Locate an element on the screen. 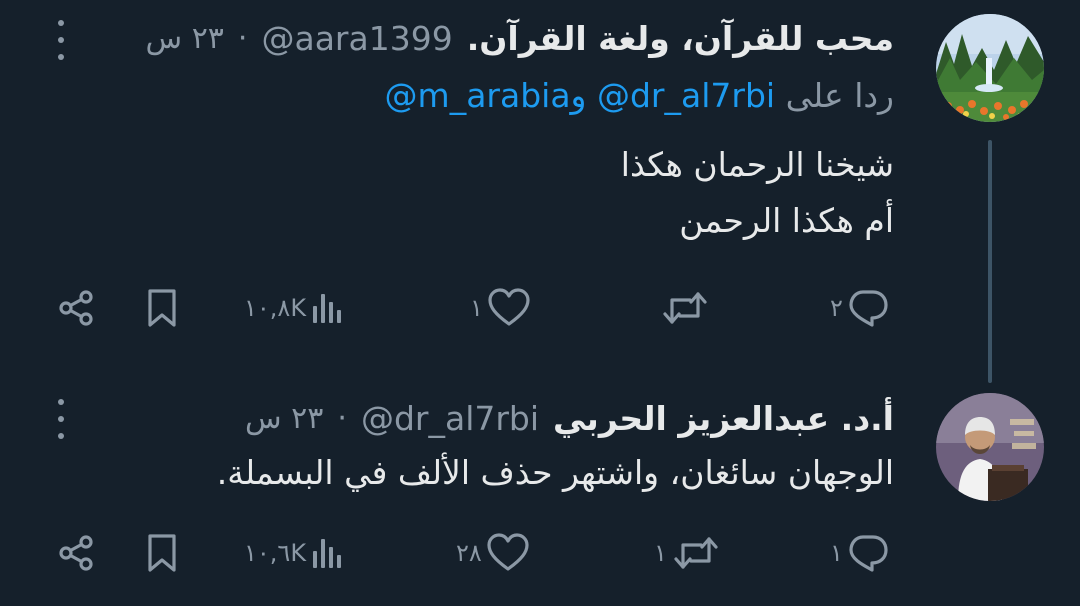 The image size is (1080, 606). action-bar: ١٠,٨K ١ ٢ is located at coordinates (540, 308).